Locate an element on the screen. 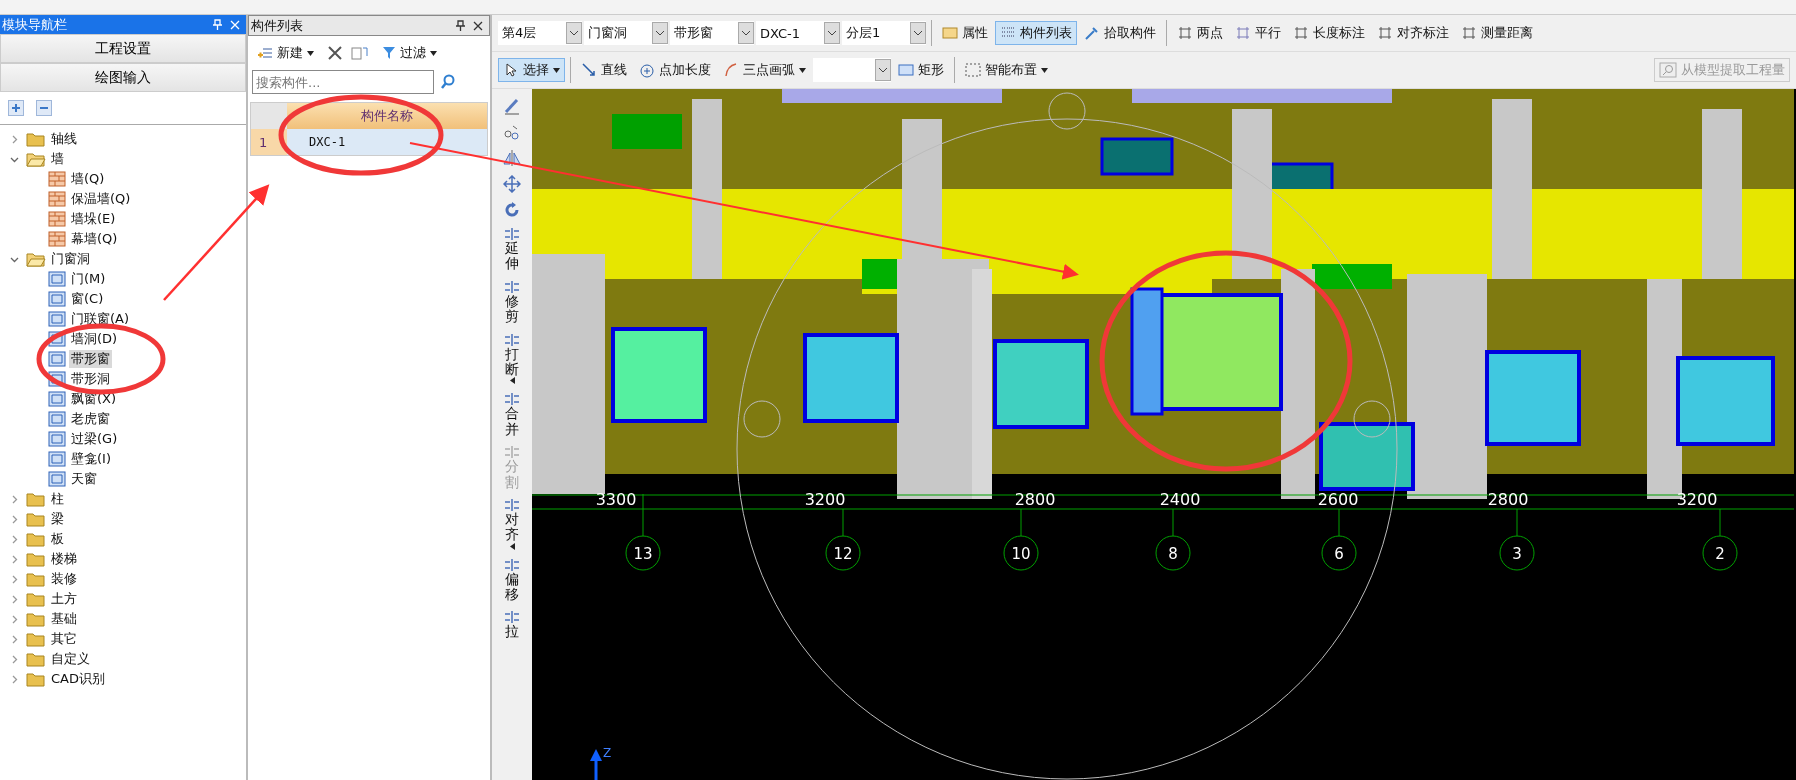  side-tool-button: 合并 is located at coordinates (512, 415).